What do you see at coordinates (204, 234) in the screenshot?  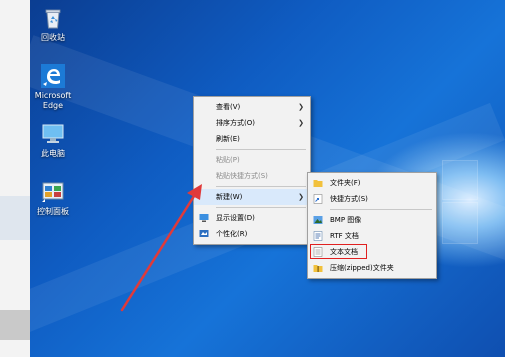 I see `personalize-icon` at bounding box center [204, 234].